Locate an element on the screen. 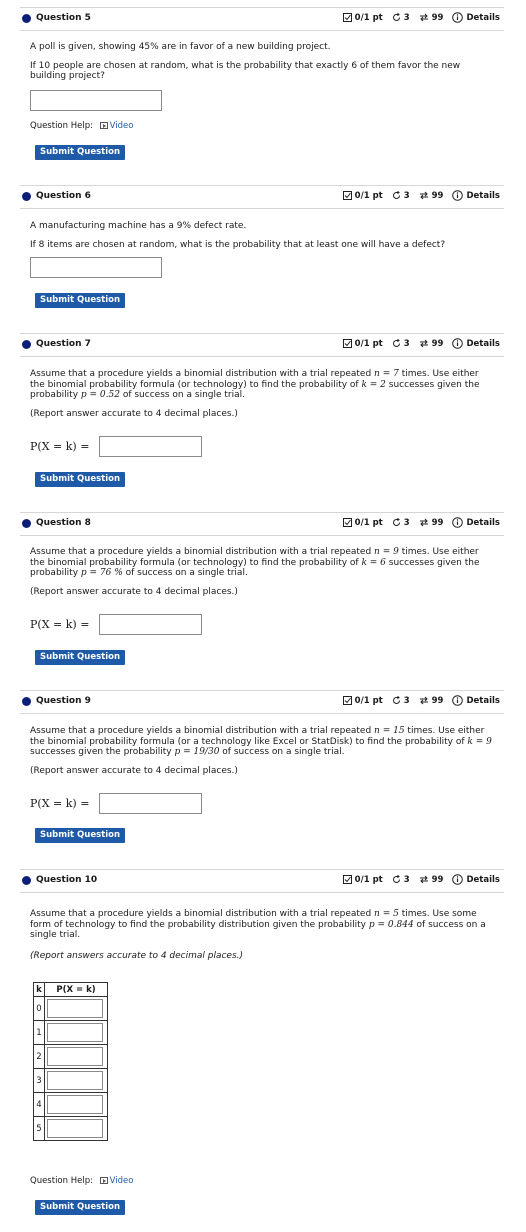 This screenshot has height=1232, width=526. table-row: 0 is located at coordinates (70, 1008).